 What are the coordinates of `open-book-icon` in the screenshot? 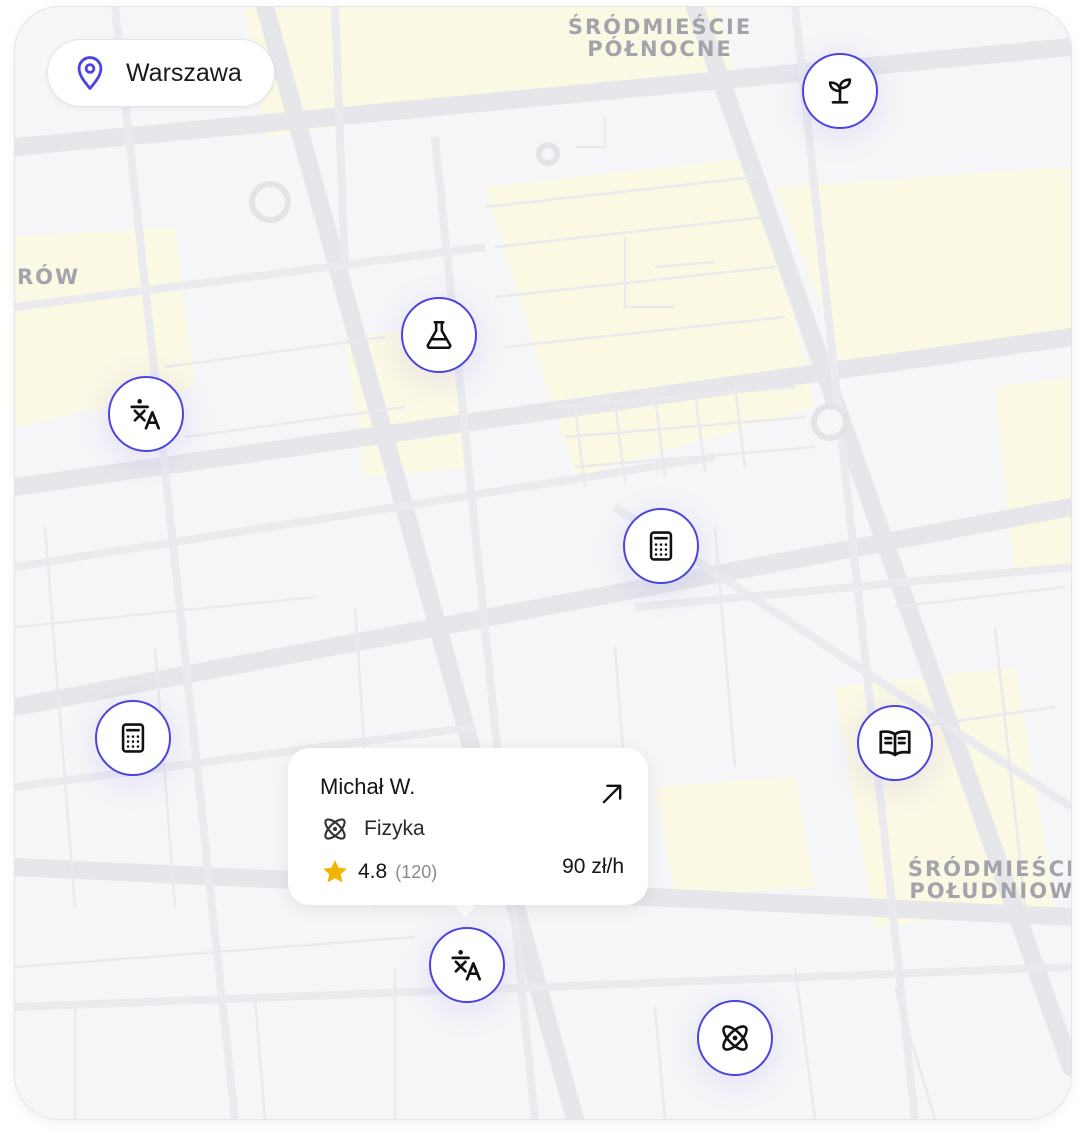 It's located at (895, 743).